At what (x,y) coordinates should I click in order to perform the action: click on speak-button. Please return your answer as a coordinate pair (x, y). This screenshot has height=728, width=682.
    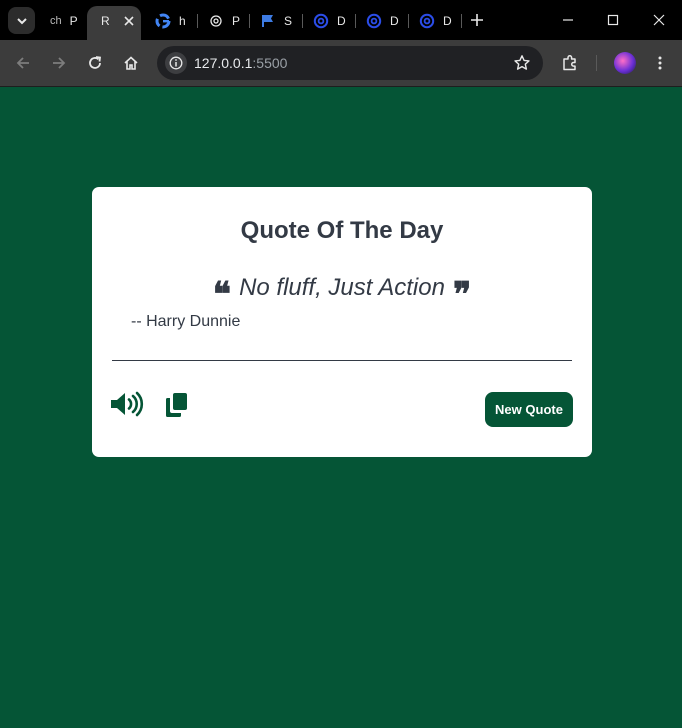
    Looking at the image, I should click on (127, 404).